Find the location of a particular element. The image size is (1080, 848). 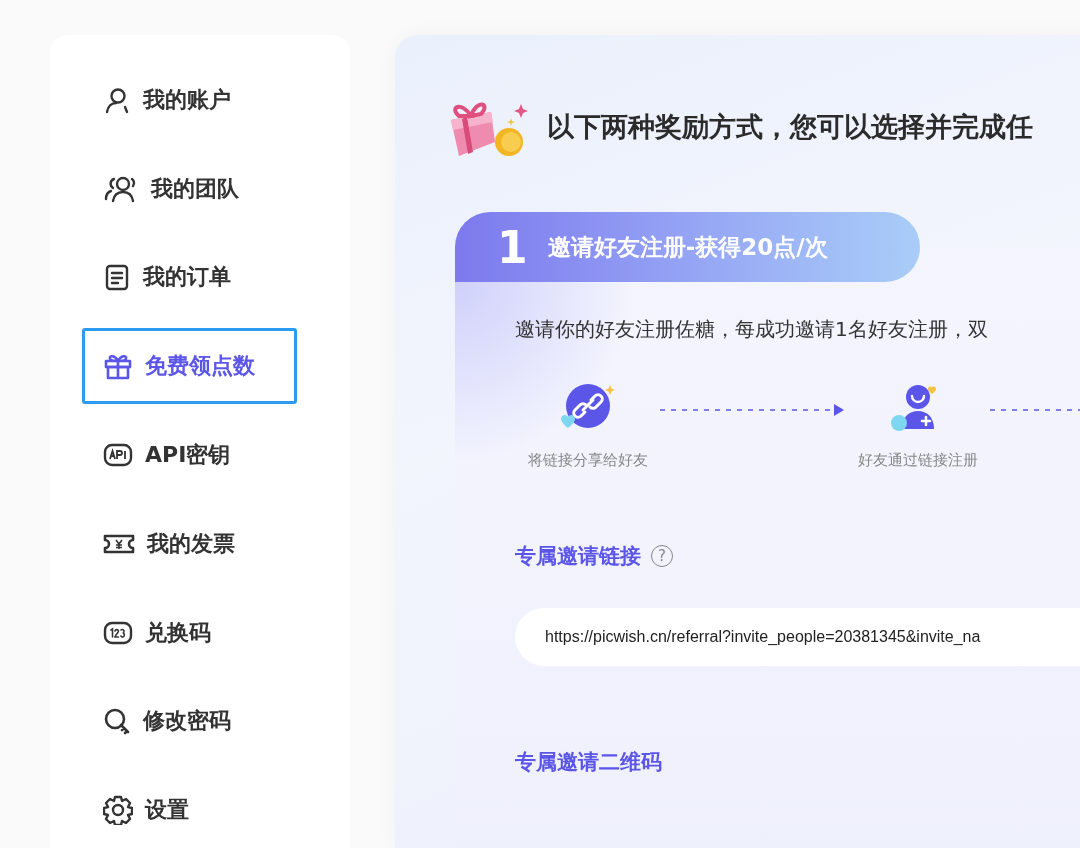

link-field: https://picwish.cn/referral?invite_people=20381345&invite_na is located at coordinates (797, 637).